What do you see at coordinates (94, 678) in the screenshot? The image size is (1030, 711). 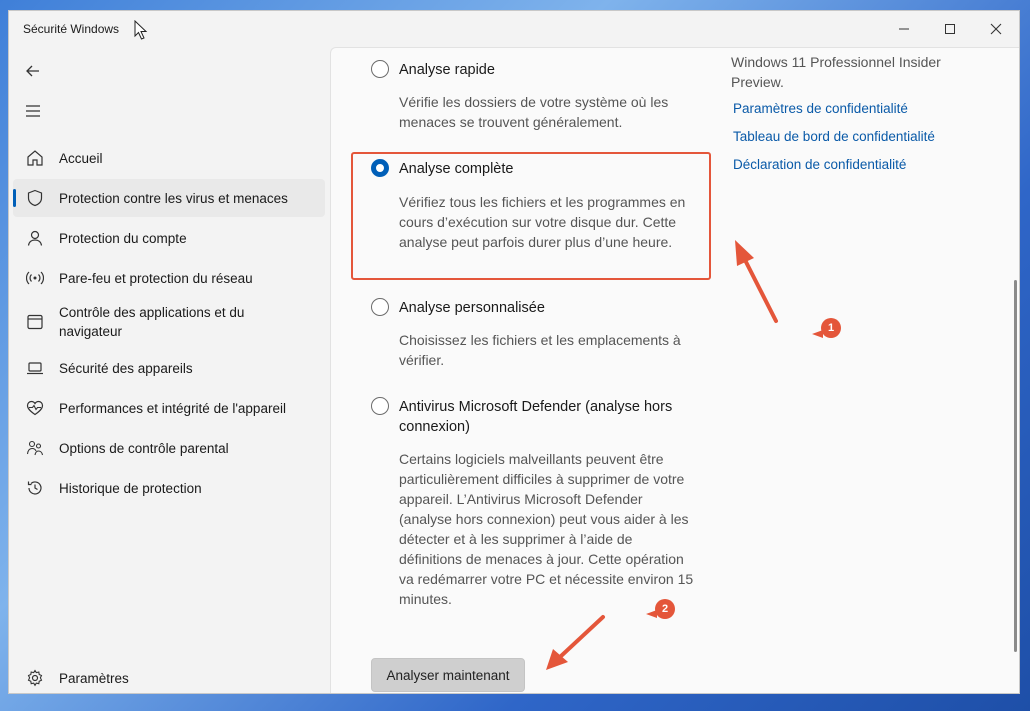 I see `settings-label: Paramètres` at bounding box center [94, 678].